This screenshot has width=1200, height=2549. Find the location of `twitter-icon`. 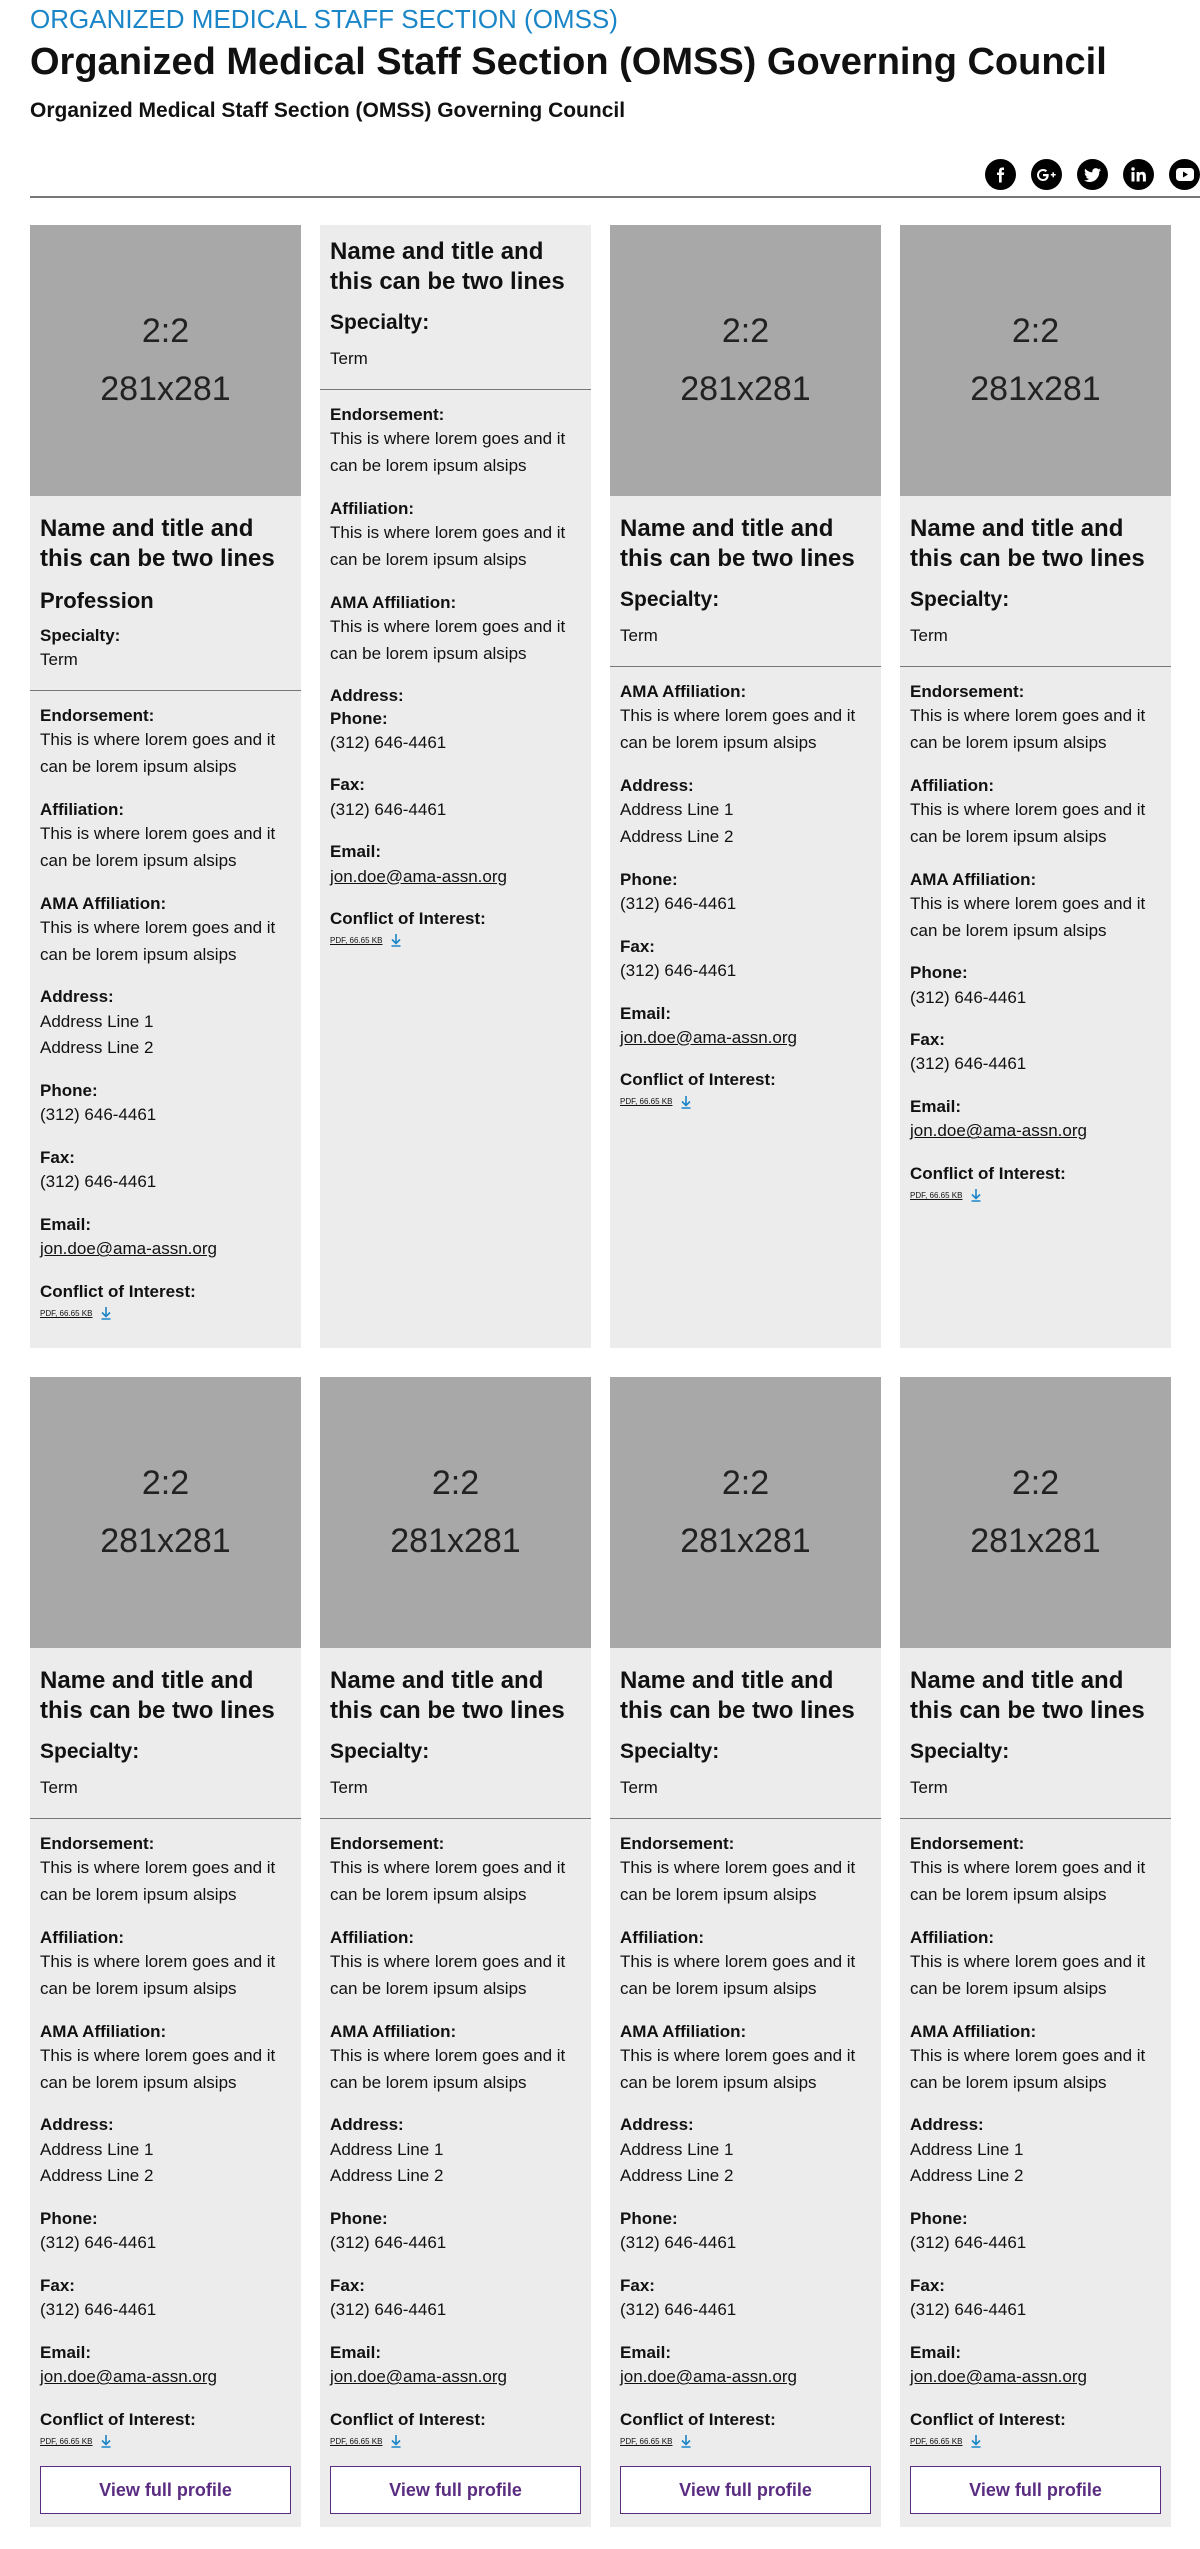

twitter-icon is located at coordinates (1092, 174).